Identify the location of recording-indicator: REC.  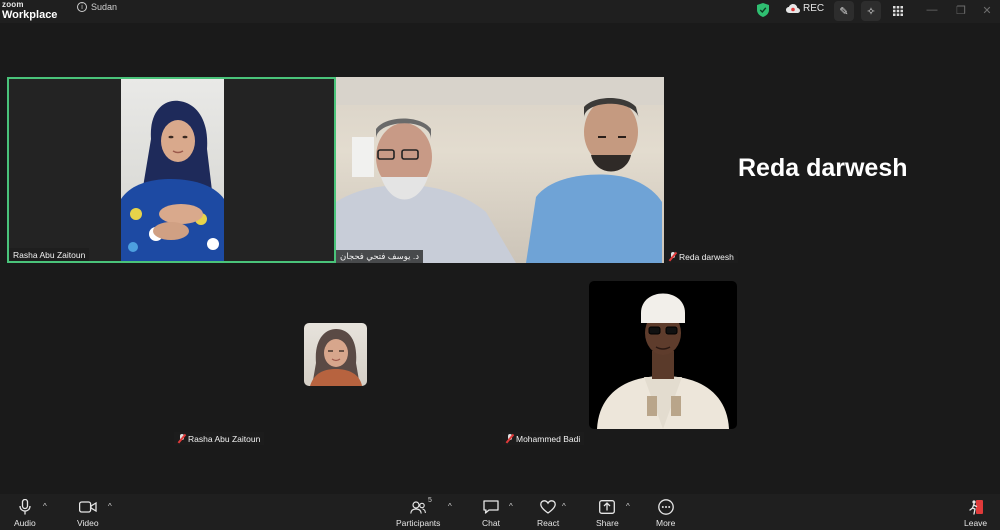
(805, 8).